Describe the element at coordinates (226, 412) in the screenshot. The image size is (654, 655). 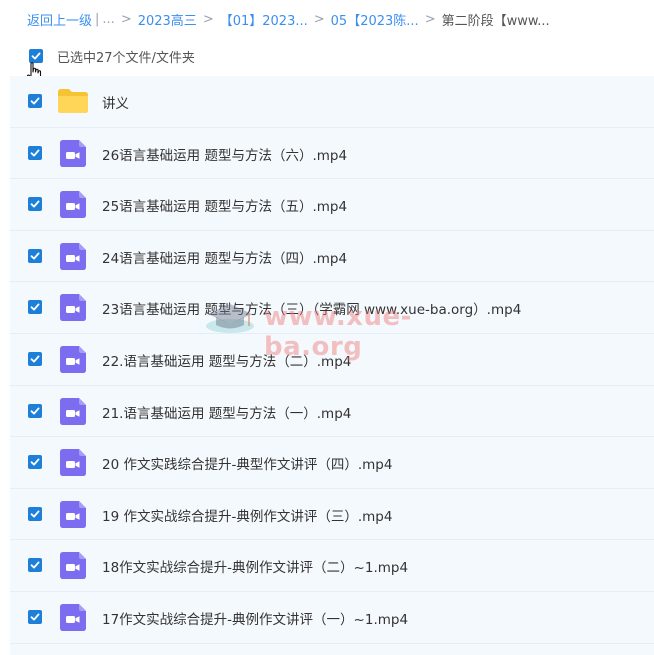
I see `file-name: 21.语言基础运用 题型与方法（一）.mp4` at that location.